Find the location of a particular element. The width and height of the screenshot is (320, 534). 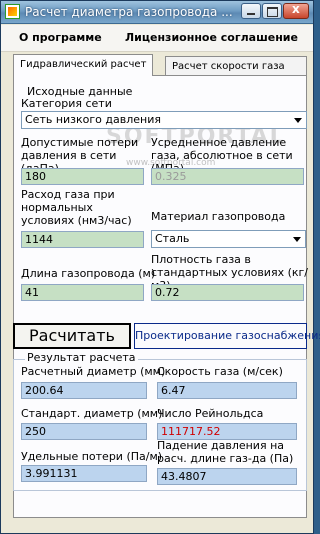

material-label: Материал газопровода is located at coordinates (218, 216).